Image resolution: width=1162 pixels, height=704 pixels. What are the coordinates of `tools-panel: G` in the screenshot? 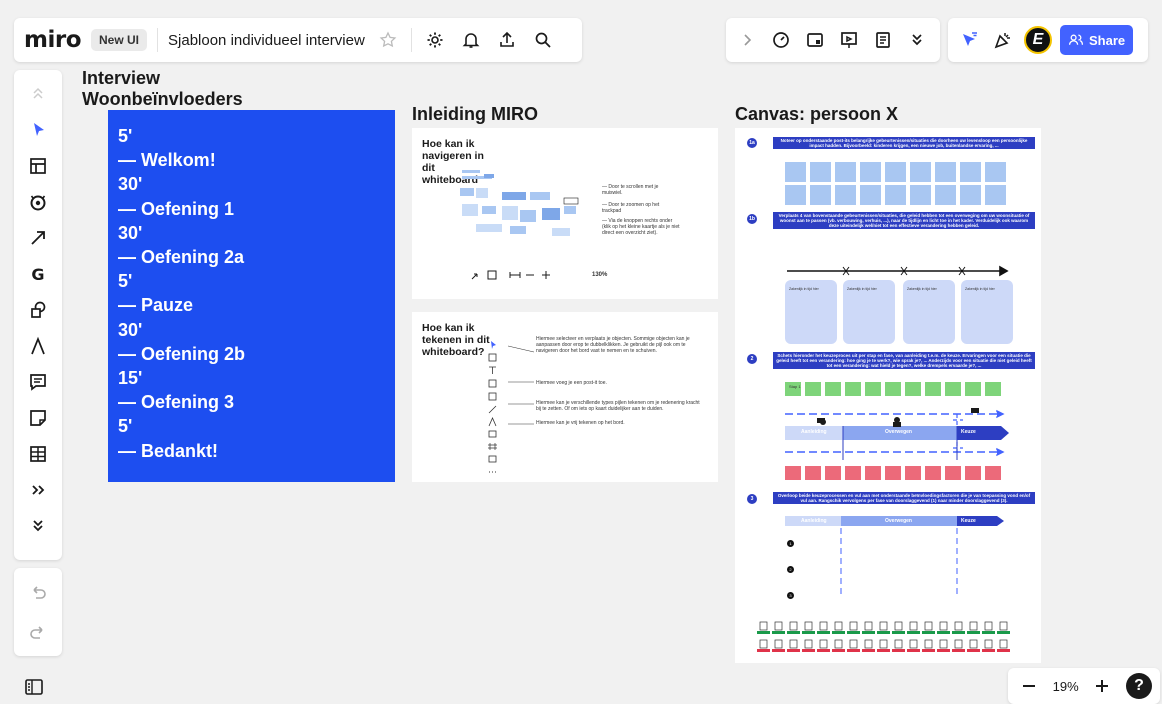 It's located at (38, 315).